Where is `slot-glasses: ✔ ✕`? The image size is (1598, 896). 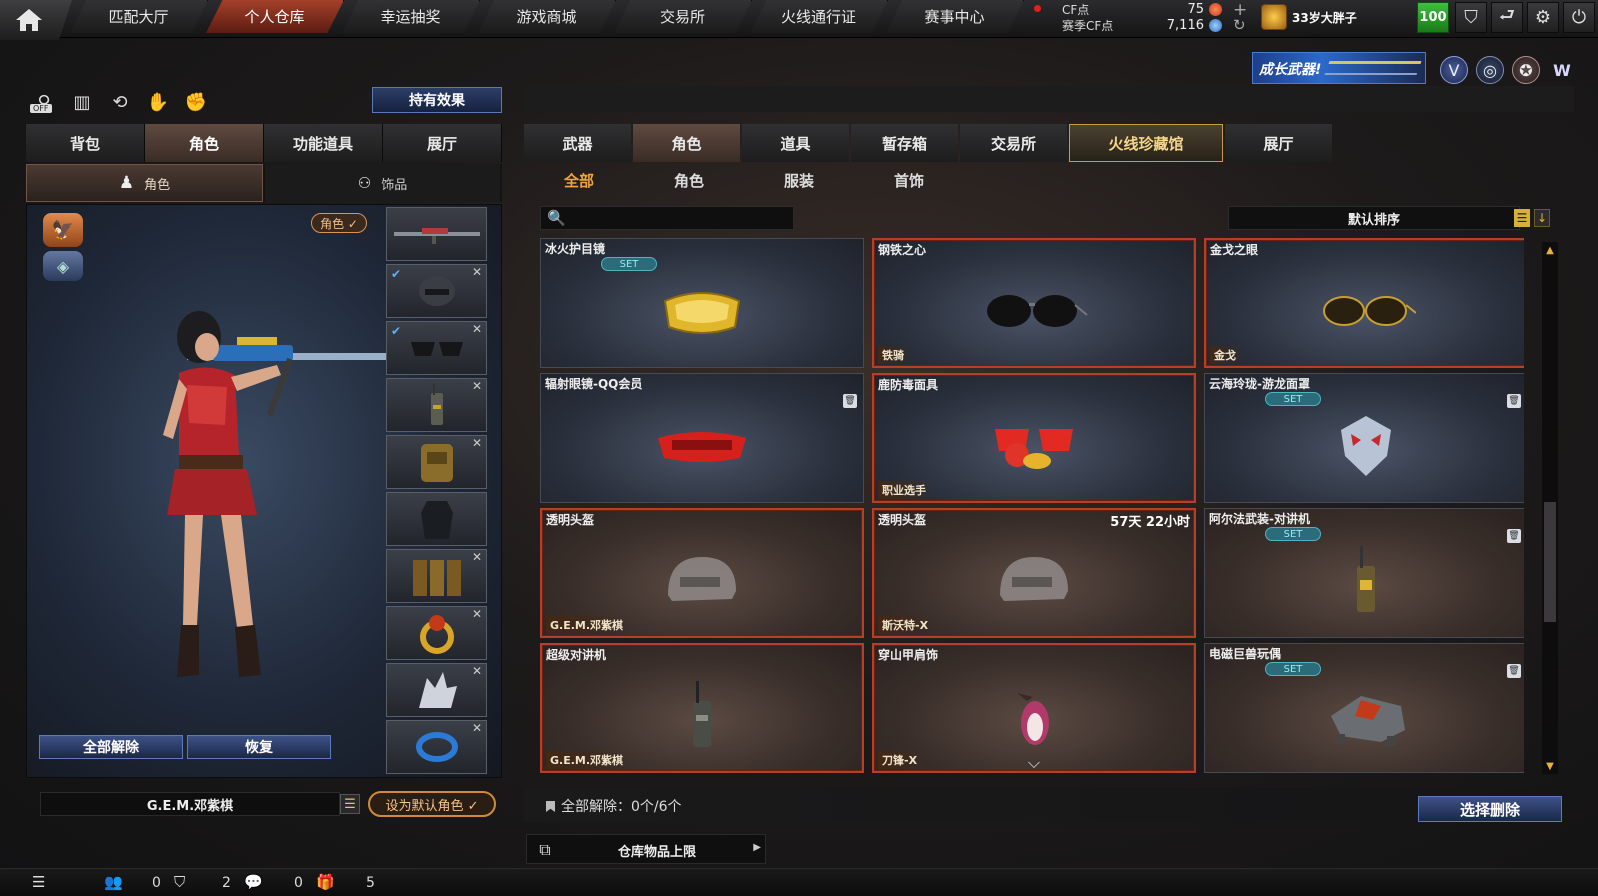
slot-glasses: ✔ ✕ is located at coordinates (436, 348).